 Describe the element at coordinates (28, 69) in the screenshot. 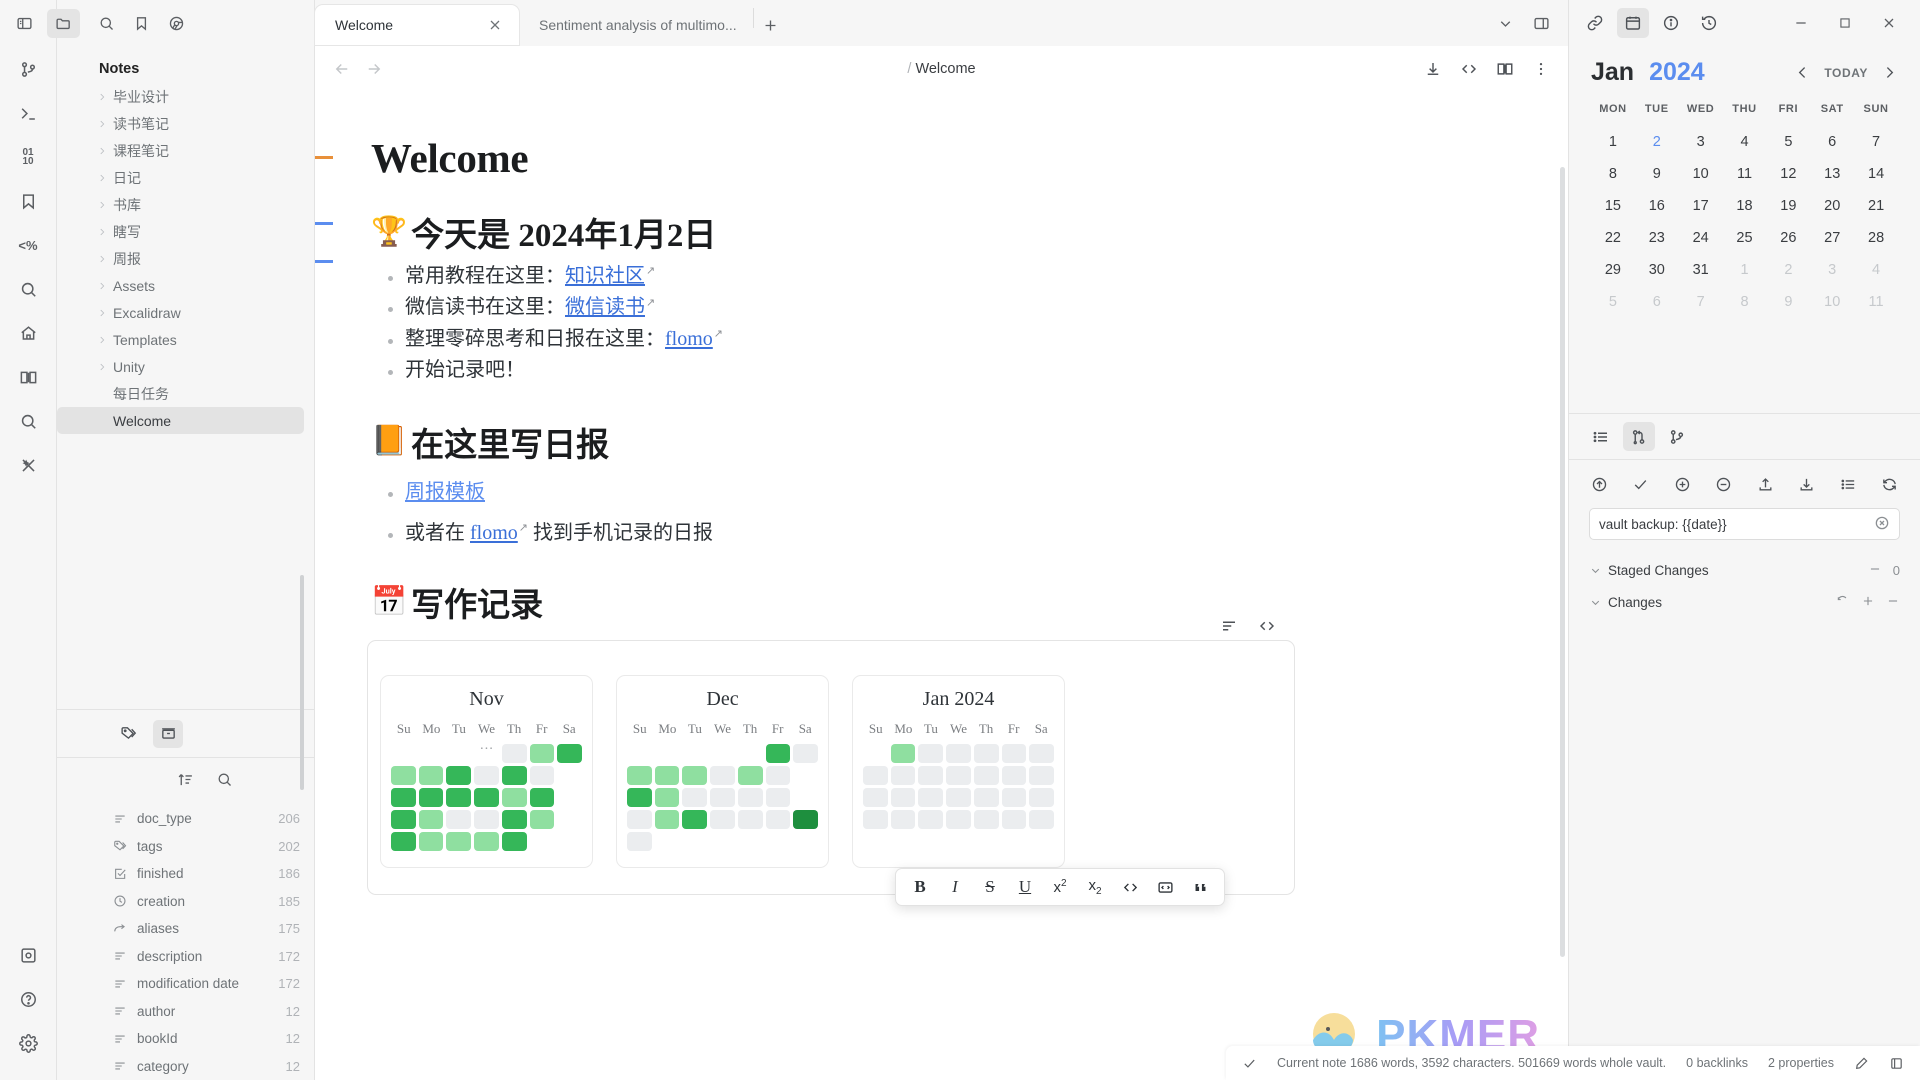

I see `git-branch-icon` at that location.